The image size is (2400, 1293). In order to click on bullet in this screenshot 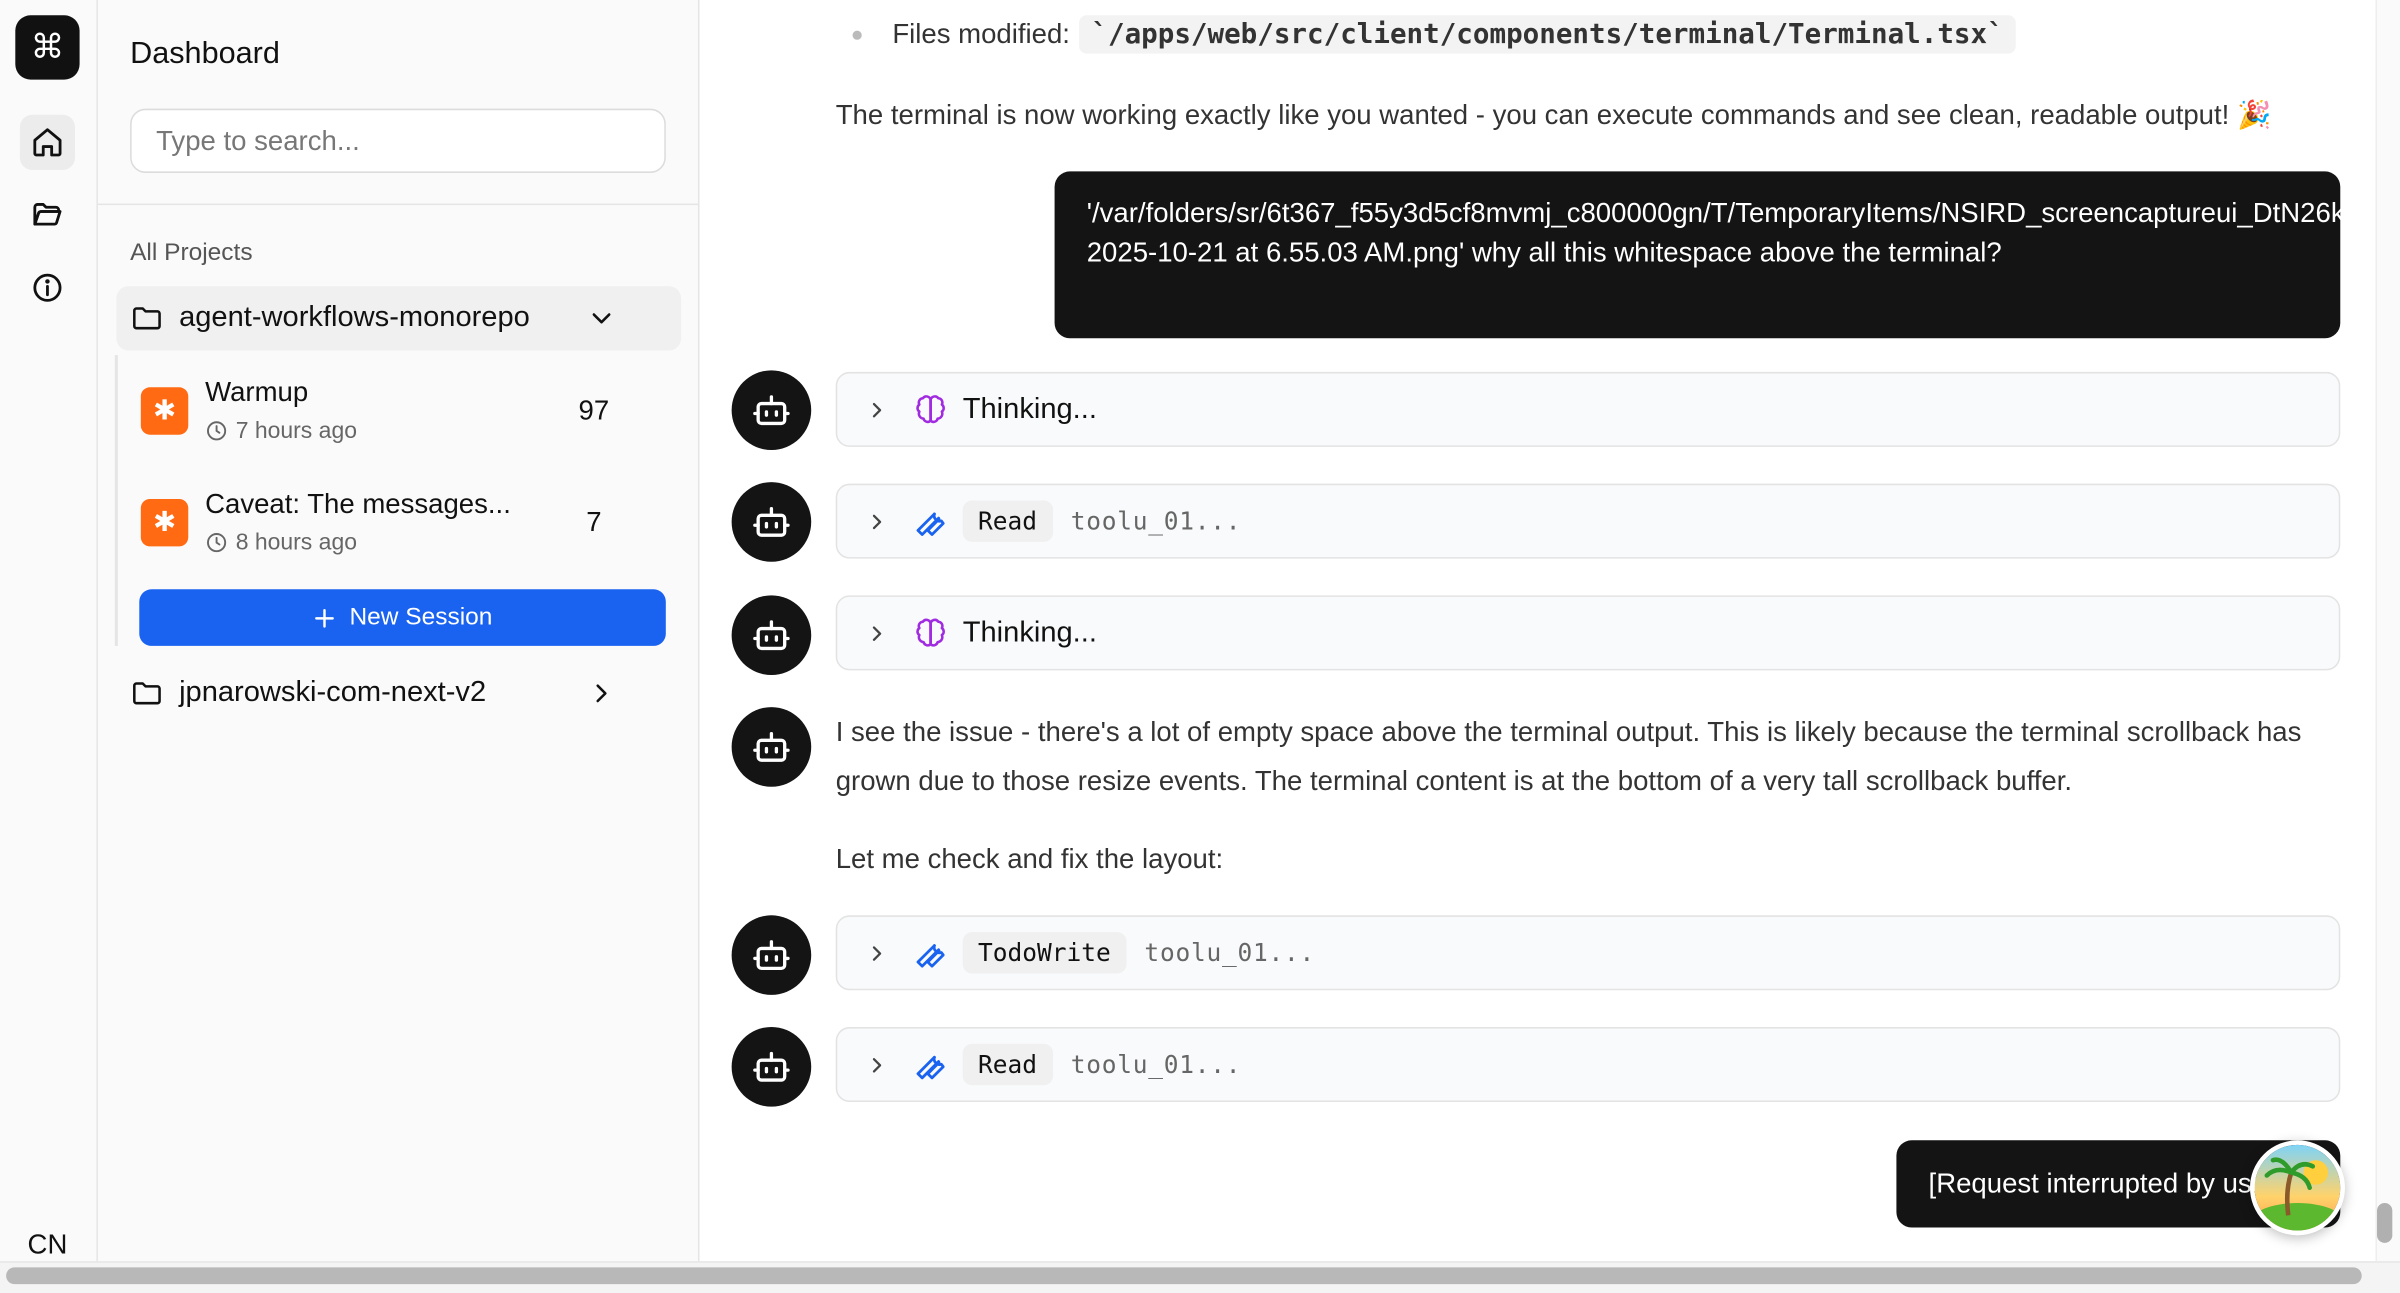, I will do `click(857, 34)`.